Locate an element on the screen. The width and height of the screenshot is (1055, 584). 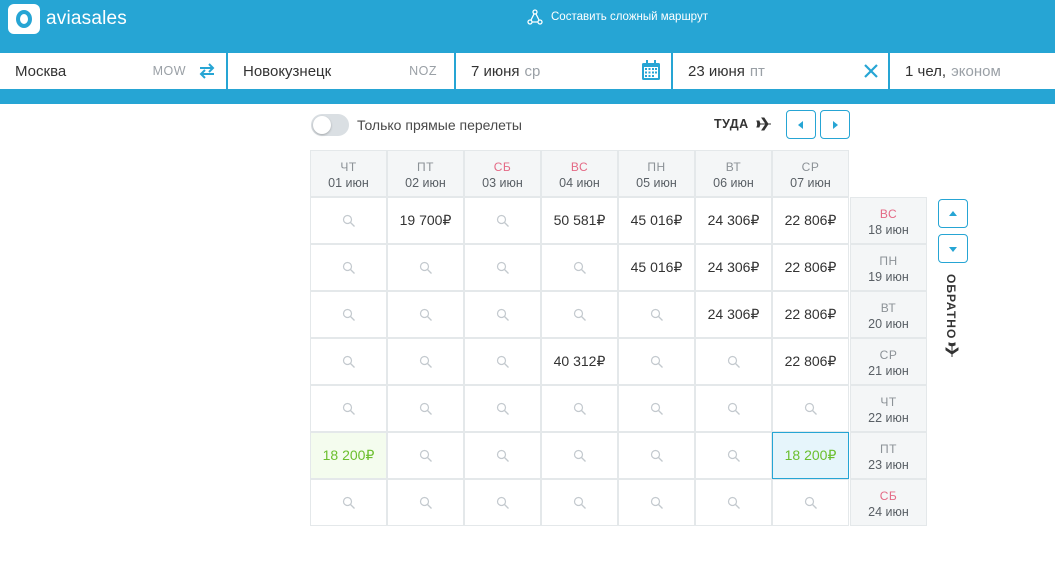
price-value: 50 581₽ is located at coordinates (579, 220).